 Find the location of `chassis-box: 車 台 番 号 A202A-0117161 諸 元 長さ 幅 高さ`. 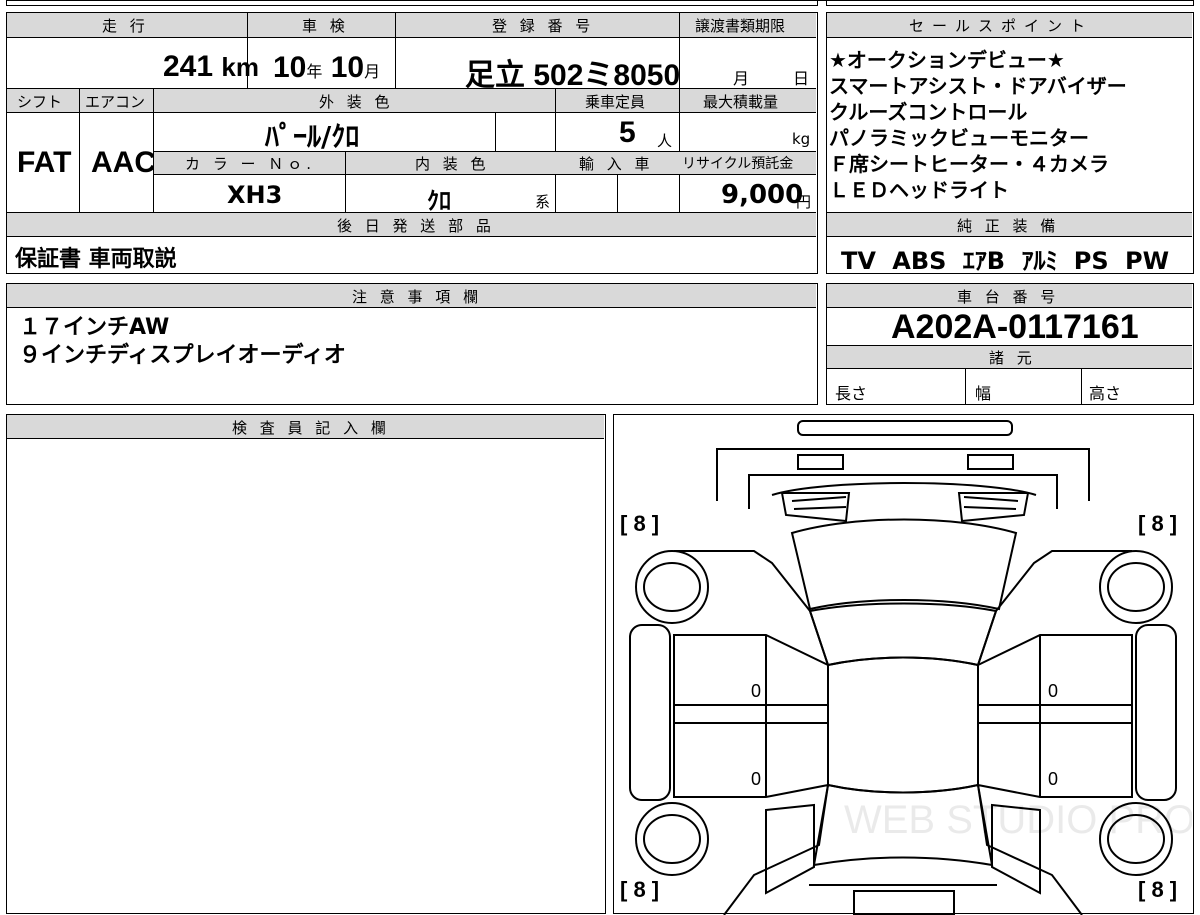

chassis-box: 車 台 番 号 A202A-0117161 諸 元 長さ 幅 高さ is located at coordinates (1010, 344).